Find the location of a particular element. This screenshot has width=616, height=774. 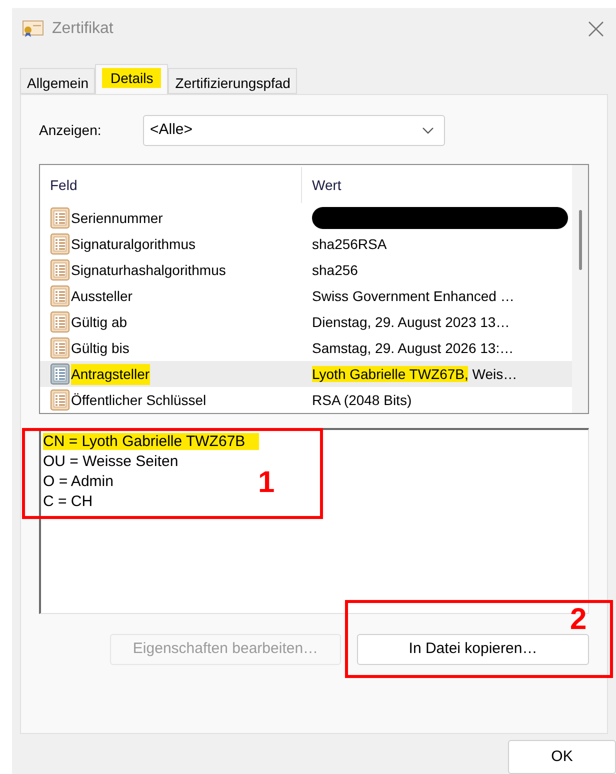

table-row: Signaturhashalgorithmus sha256 is located at coordinates (306, 270).